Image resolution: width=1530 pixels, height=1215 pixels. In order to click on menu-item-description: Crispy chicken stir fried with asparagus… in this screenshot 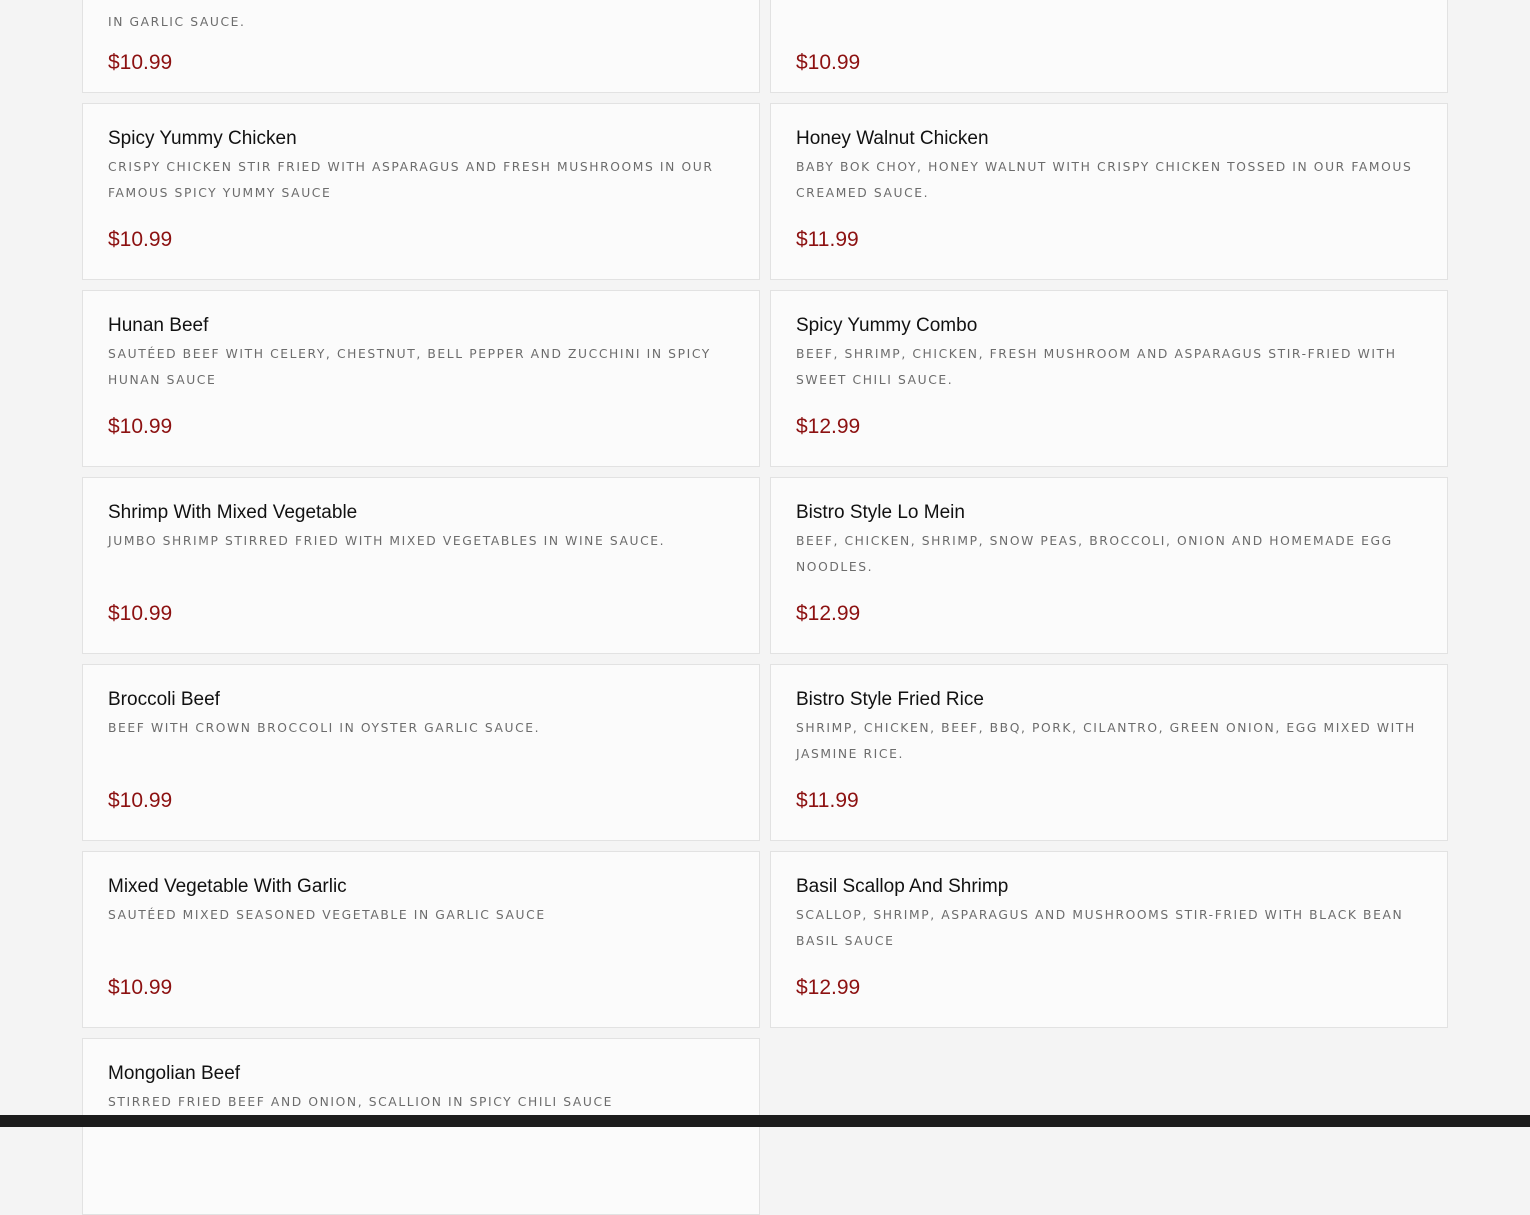, I will do `click(411, 180)`.